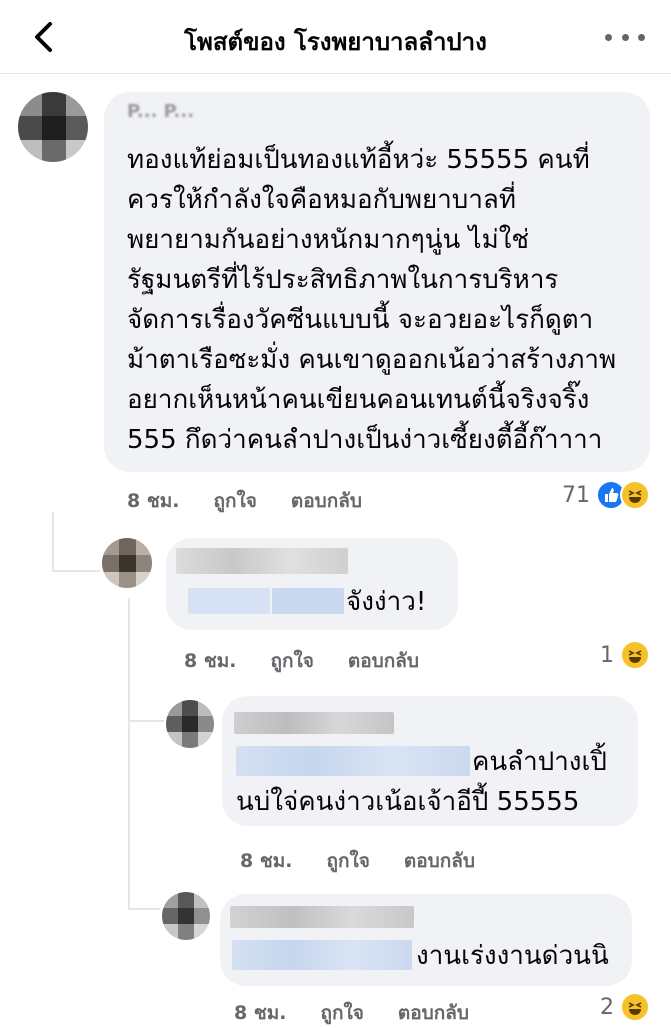 This screenshot has height=1028, width=671. What do you see at coordinates (321, 200) in the screenshot?
I see `comment-line: ควรให้กำลังใจคือหมอกับพยาบาลที่` at bounding box center [321, 200].